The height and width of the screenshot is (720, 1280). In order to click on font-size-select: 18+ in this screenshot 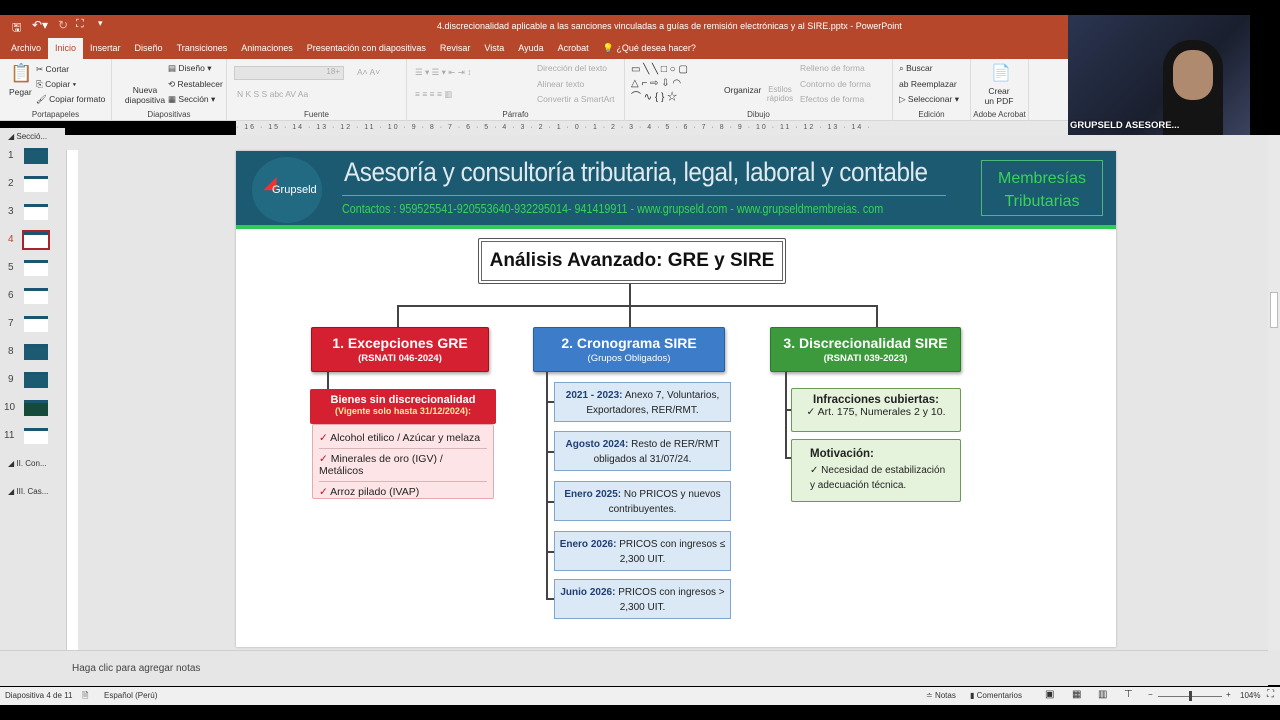, I will do `click(289, 73)`.